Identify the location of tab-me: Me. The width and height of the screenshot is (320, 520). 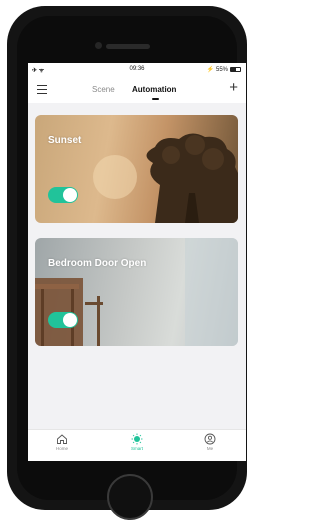
(210, 442).